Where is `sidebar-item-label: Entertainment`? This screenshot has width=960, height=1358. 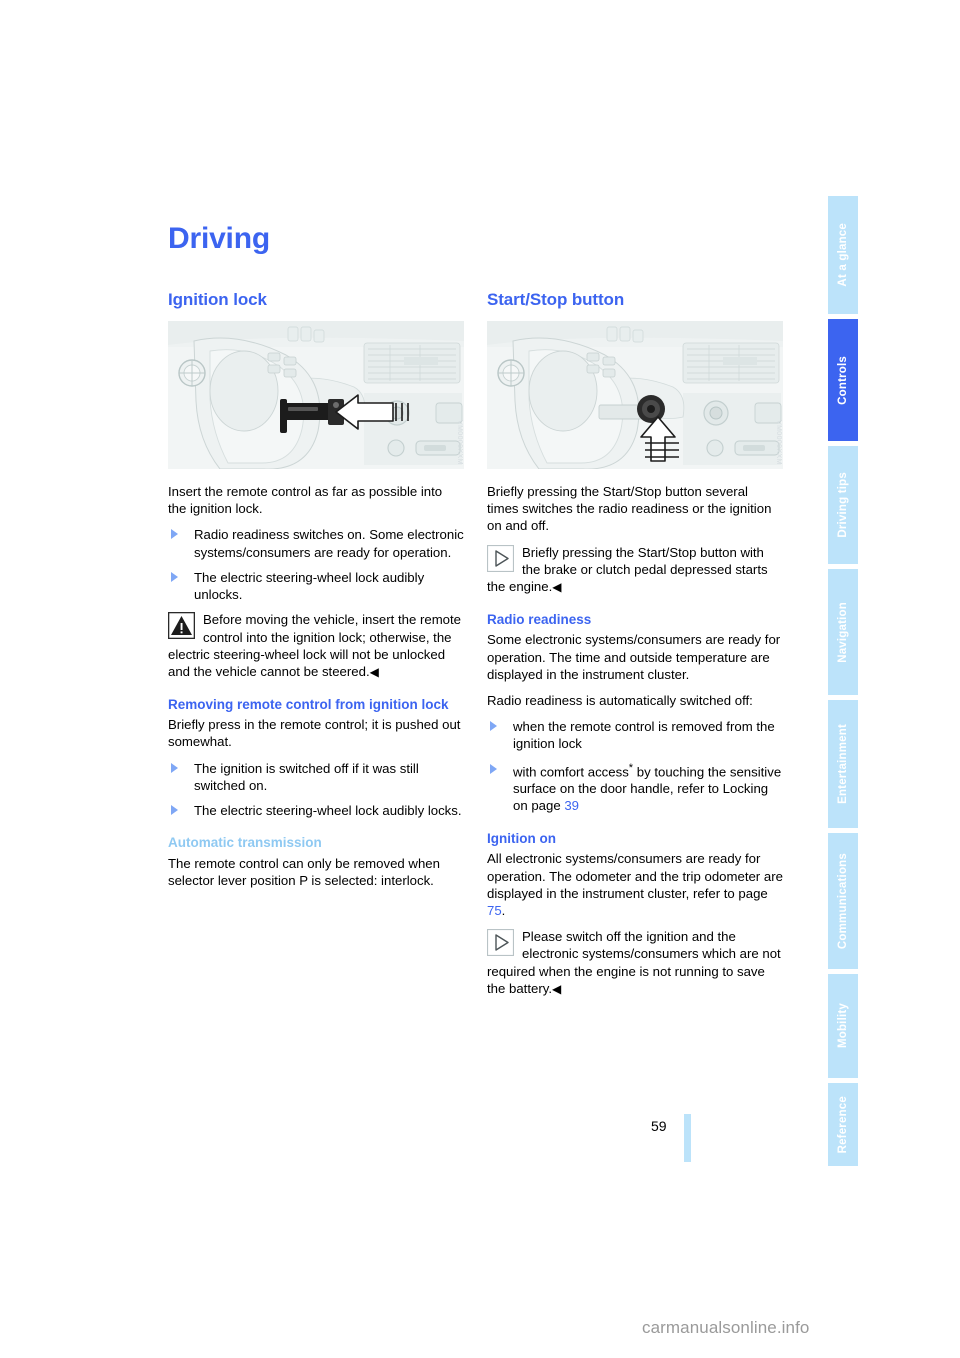 sidebar-item-label: Entertainment is located at coordinates (843, 764).